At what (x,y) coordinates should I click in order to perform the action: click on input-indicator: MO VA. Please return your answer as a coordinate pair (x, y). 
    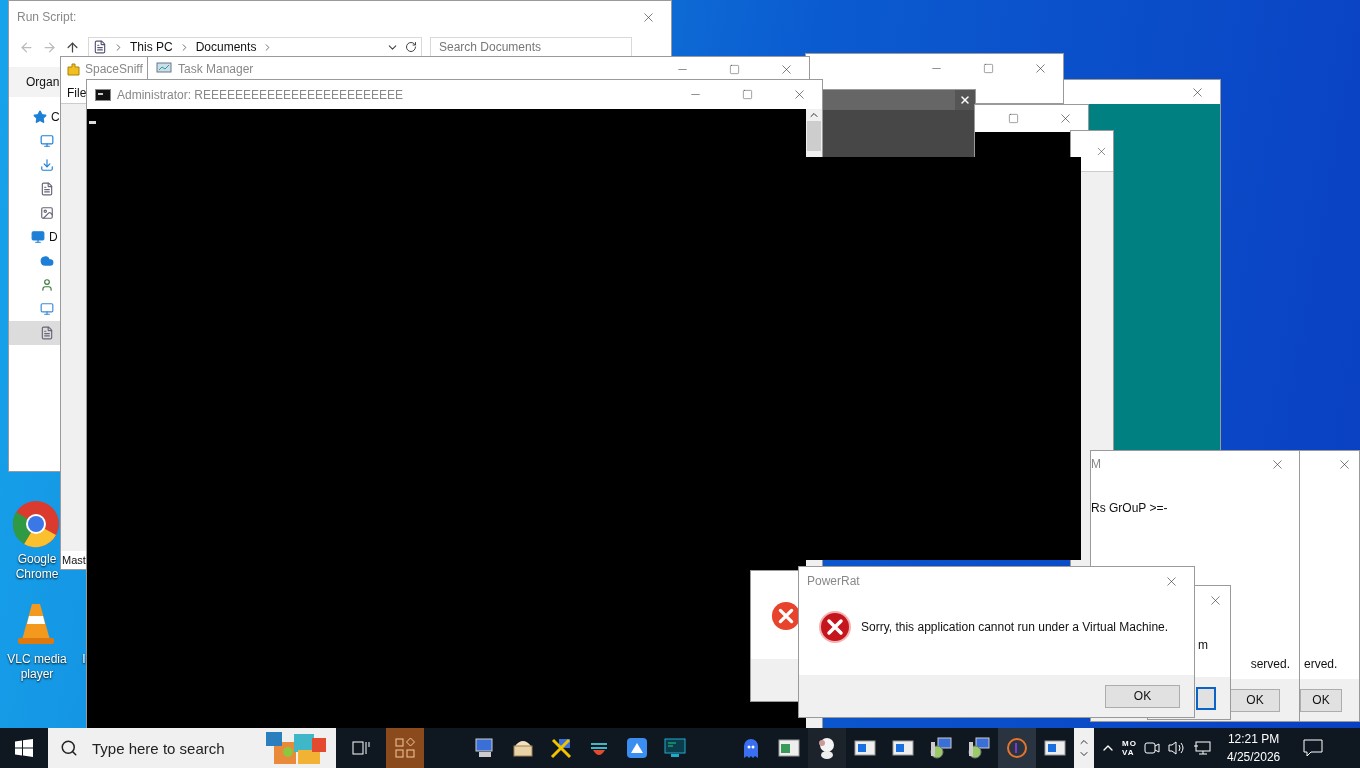
    Looking at the image, I should click on (1129, 748).